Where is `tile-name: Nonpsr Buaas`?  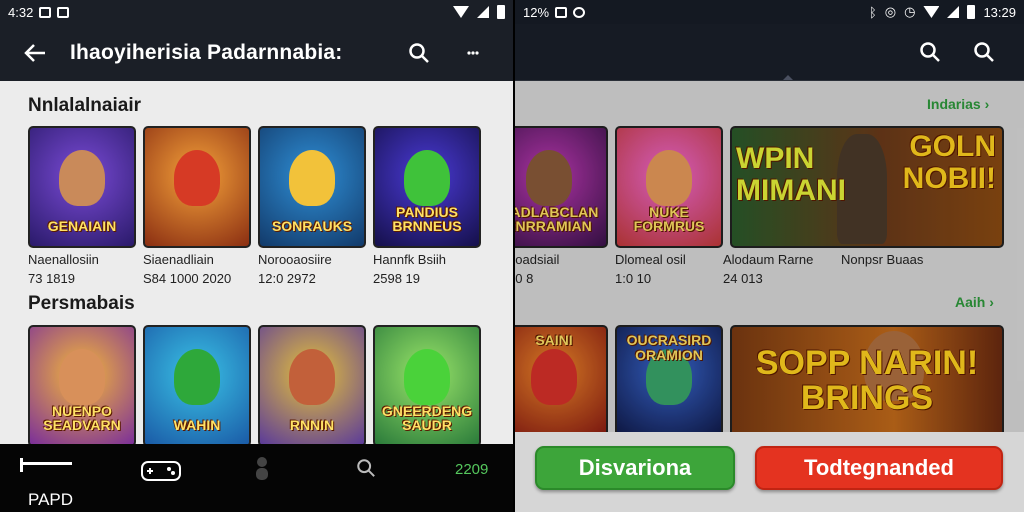 tile-name: Nonpsr Buaas is located at coordinates (882, 259).